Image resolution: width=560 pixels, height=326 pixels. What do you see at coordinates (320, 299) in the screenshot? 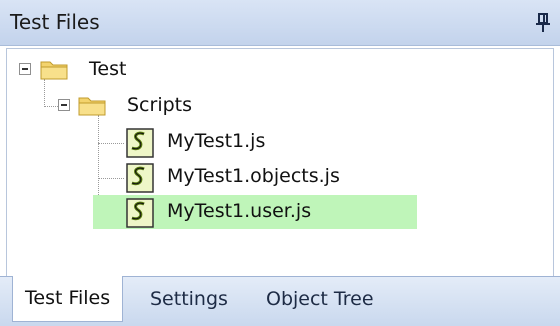
I see `tab-object-tree: Object Tree` at bounding box center [320, 299].